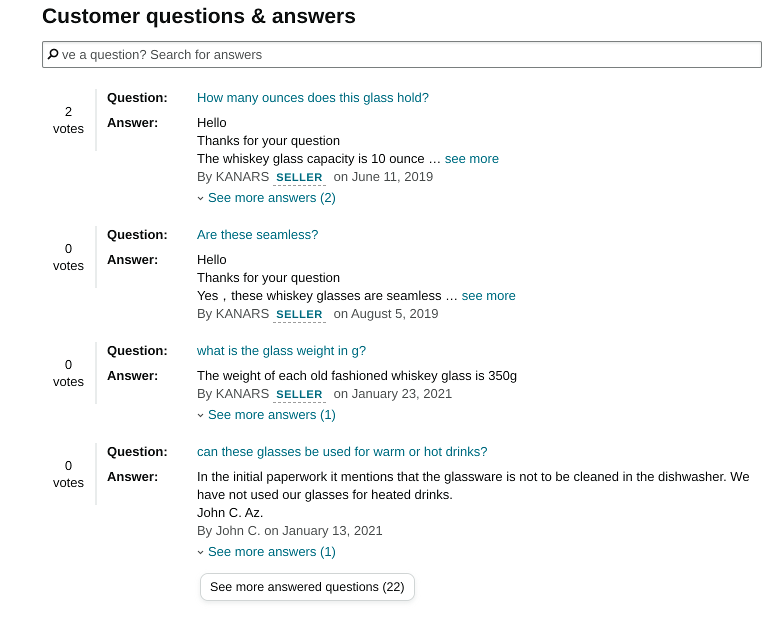  I want to click on question-link: what is the glass weight in g?, so click(281, 351).